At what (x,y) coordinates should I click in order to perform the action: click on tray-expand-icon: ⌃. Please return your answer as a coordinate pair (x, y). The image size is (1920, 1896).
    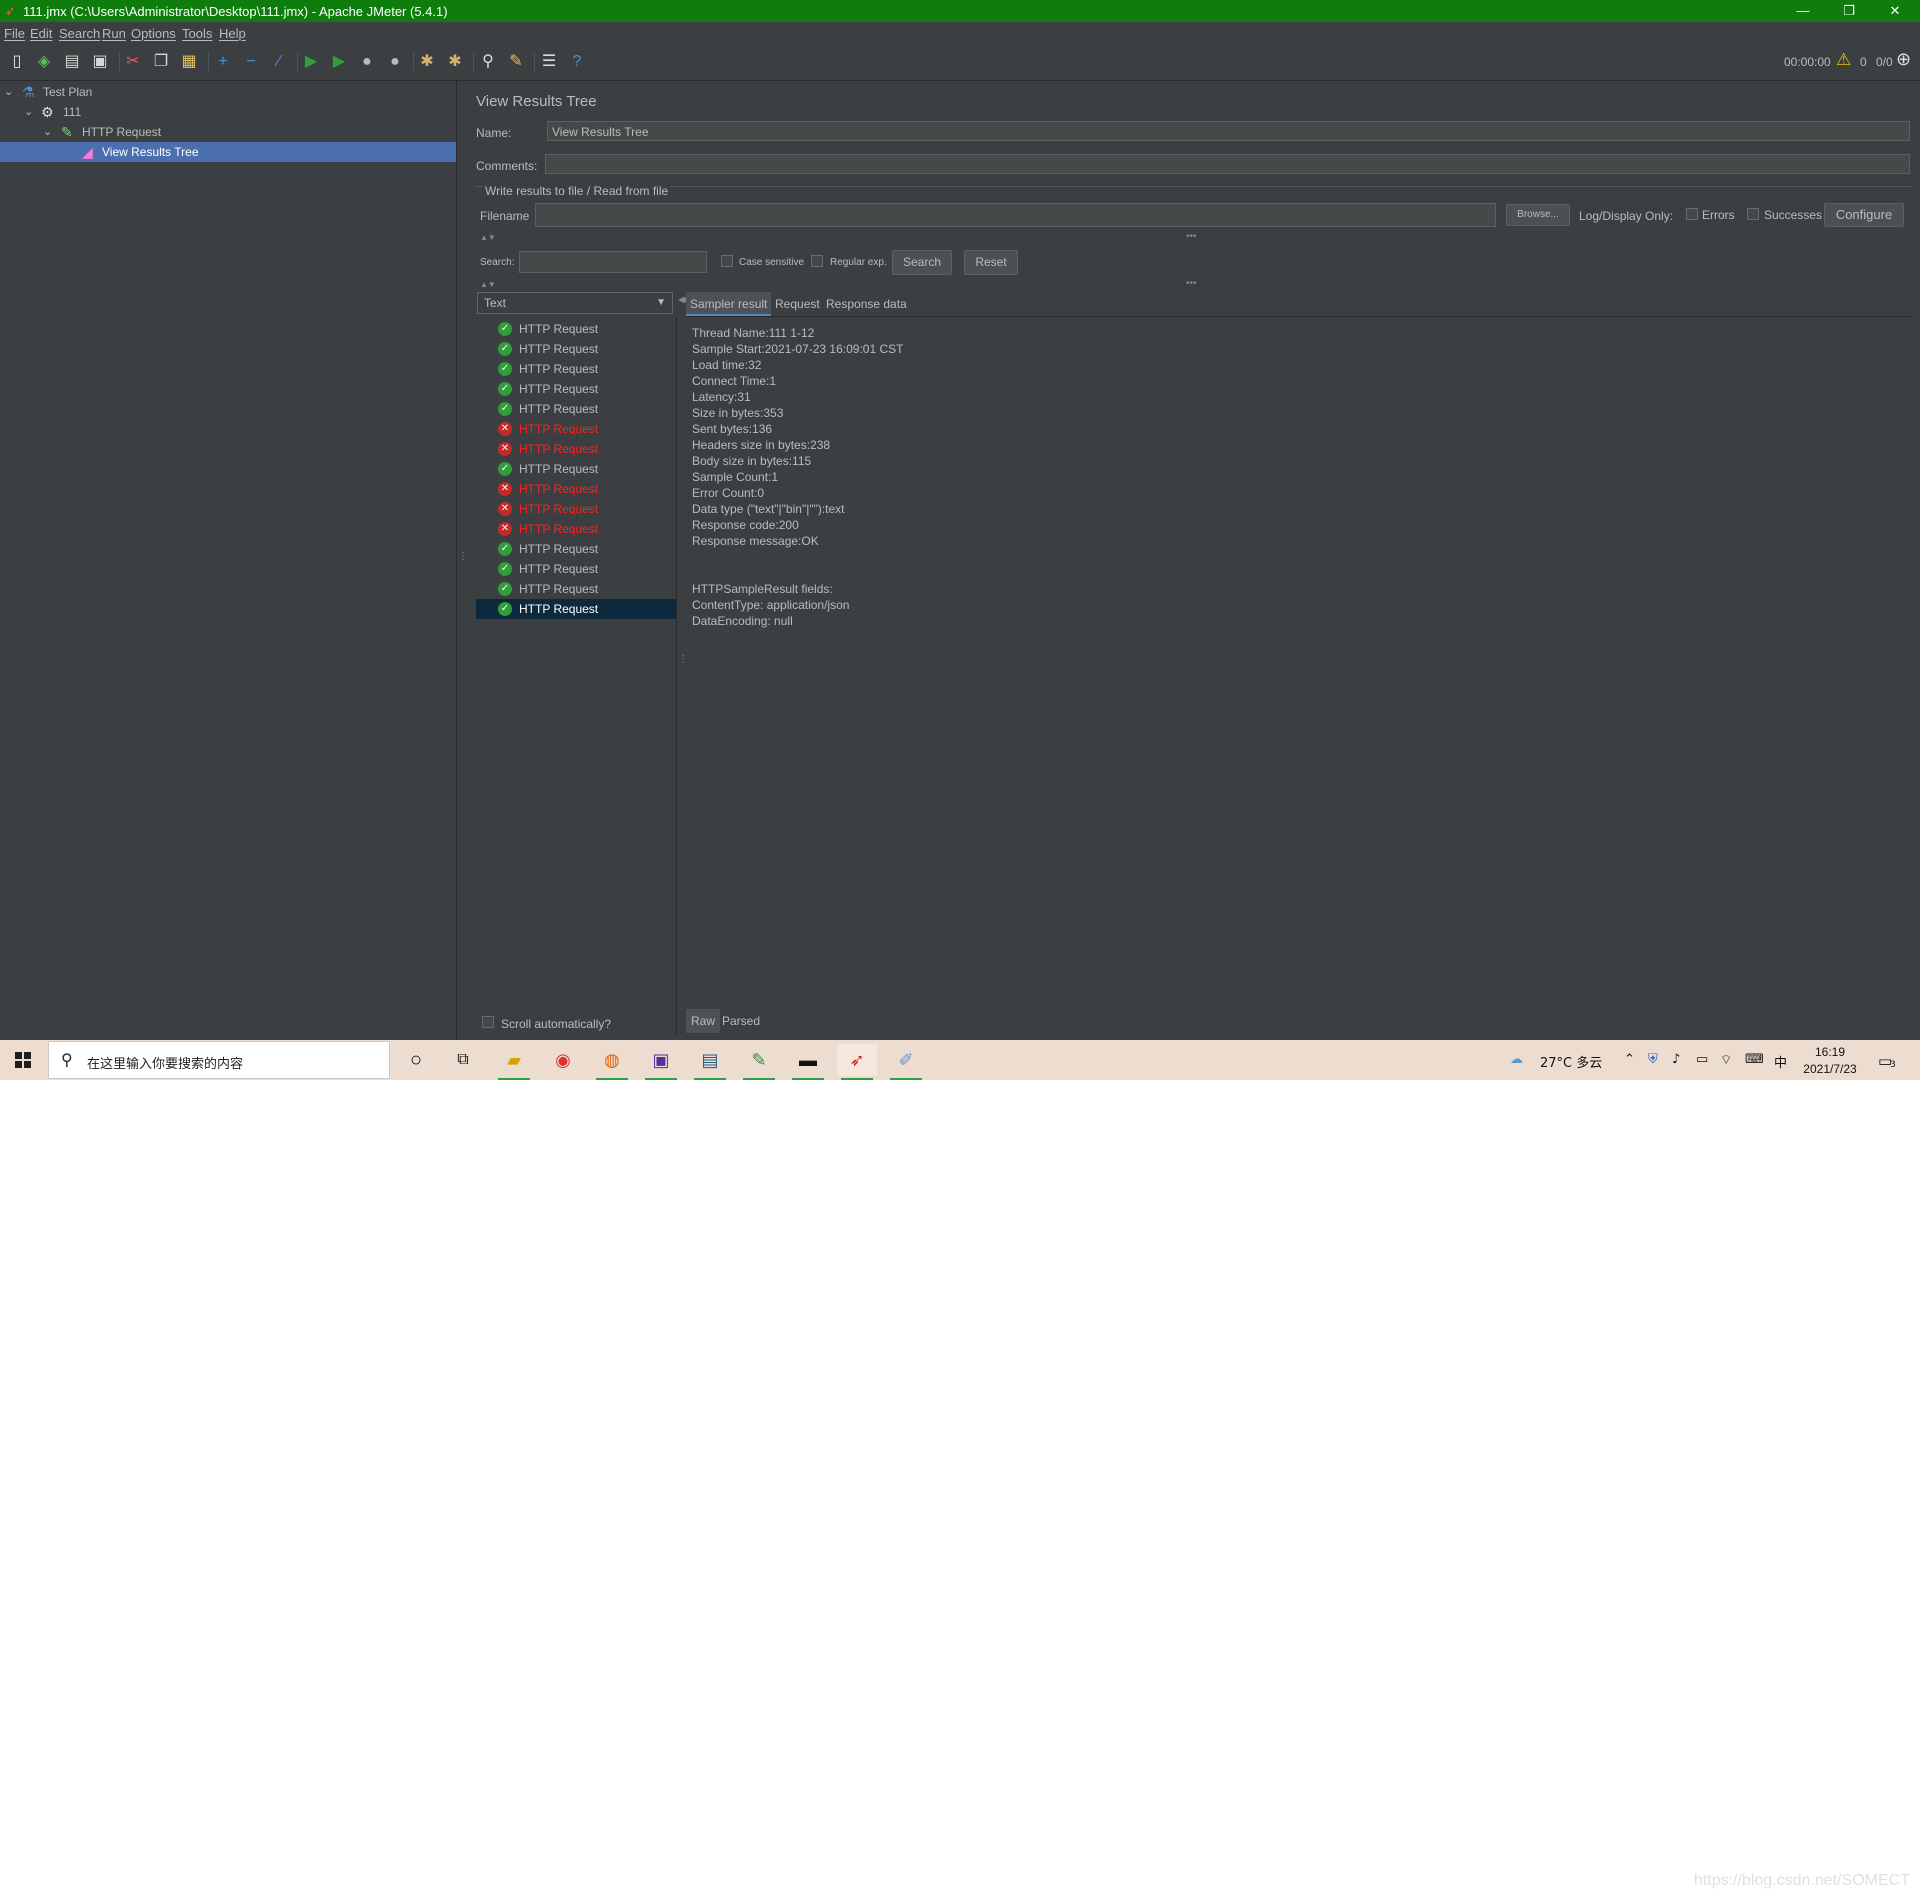
    Looking at the image, I should click on (1629, 1059).